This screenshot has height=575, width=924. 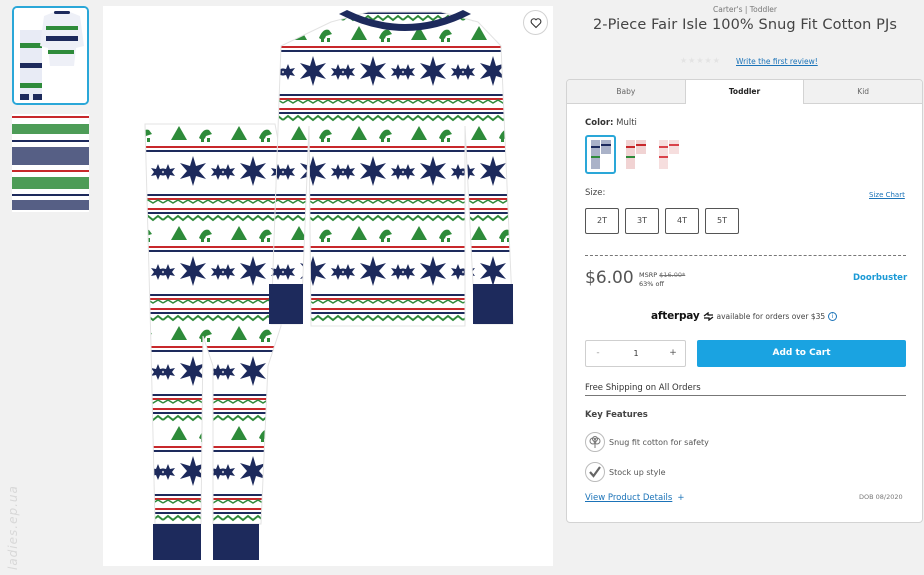 What do you see at coordinates (598, 353) in the screenshot?
I see `quantity-decrease-button: -` at bounding box center [598, 353].